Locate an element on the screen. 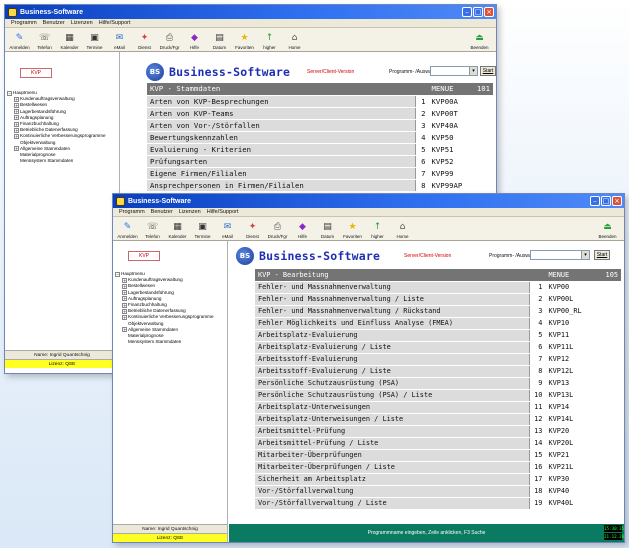  table-row: Fehler- und Massnahmenverwaltung 1 KVP00 is located at coordinates (438, 287).